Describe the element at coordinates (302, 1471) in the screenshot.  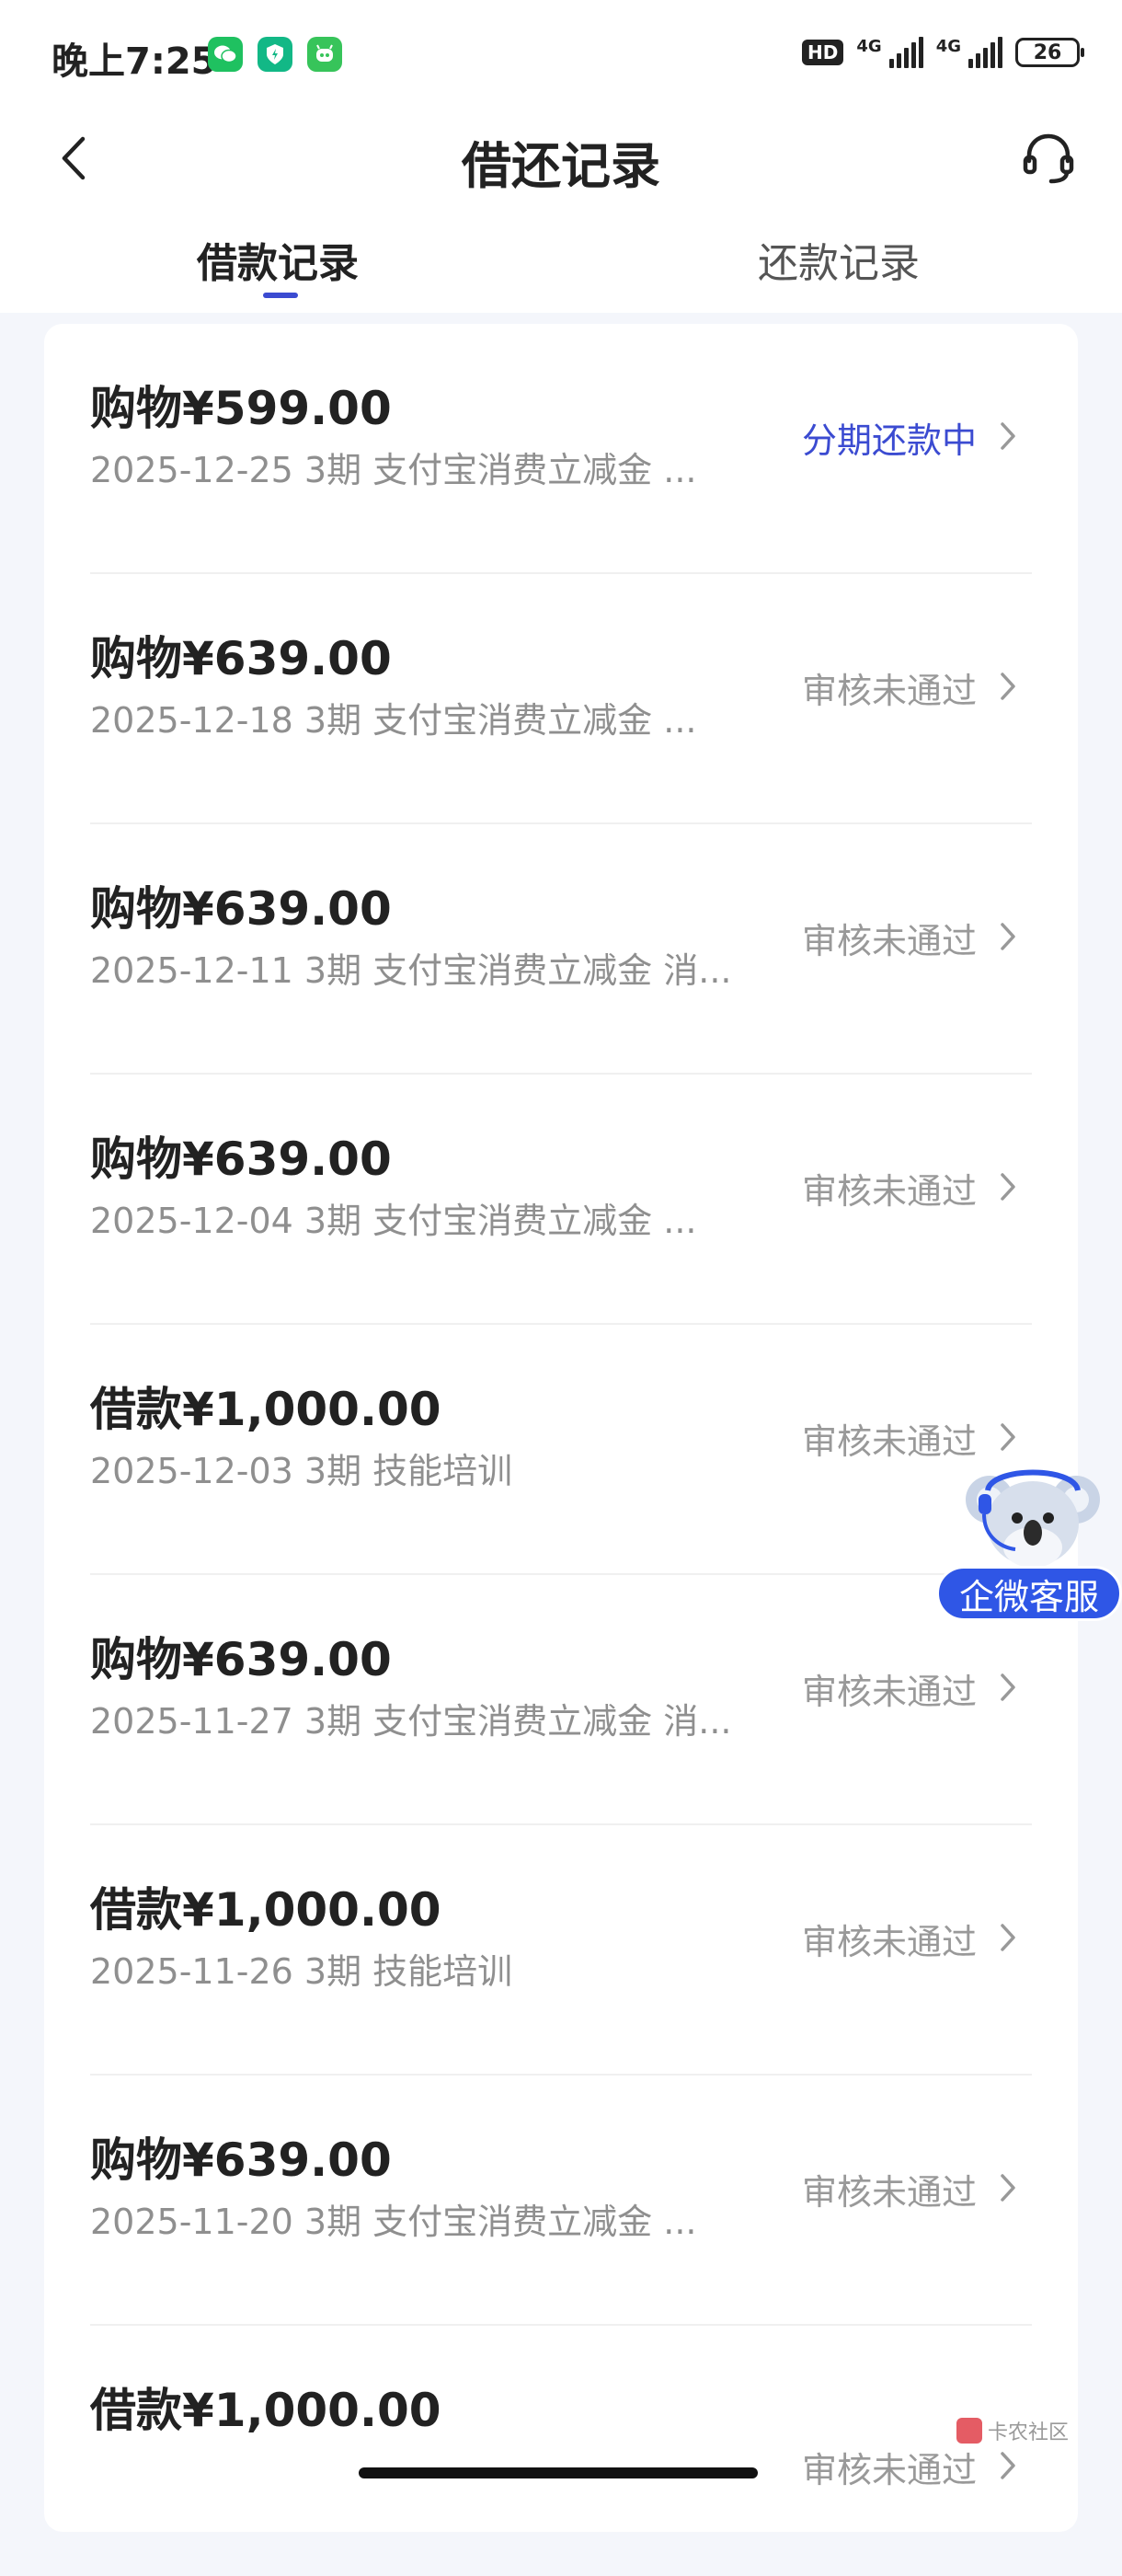
I see `record-subtitle: 2025-12-03 3期 技能培训` at that location.